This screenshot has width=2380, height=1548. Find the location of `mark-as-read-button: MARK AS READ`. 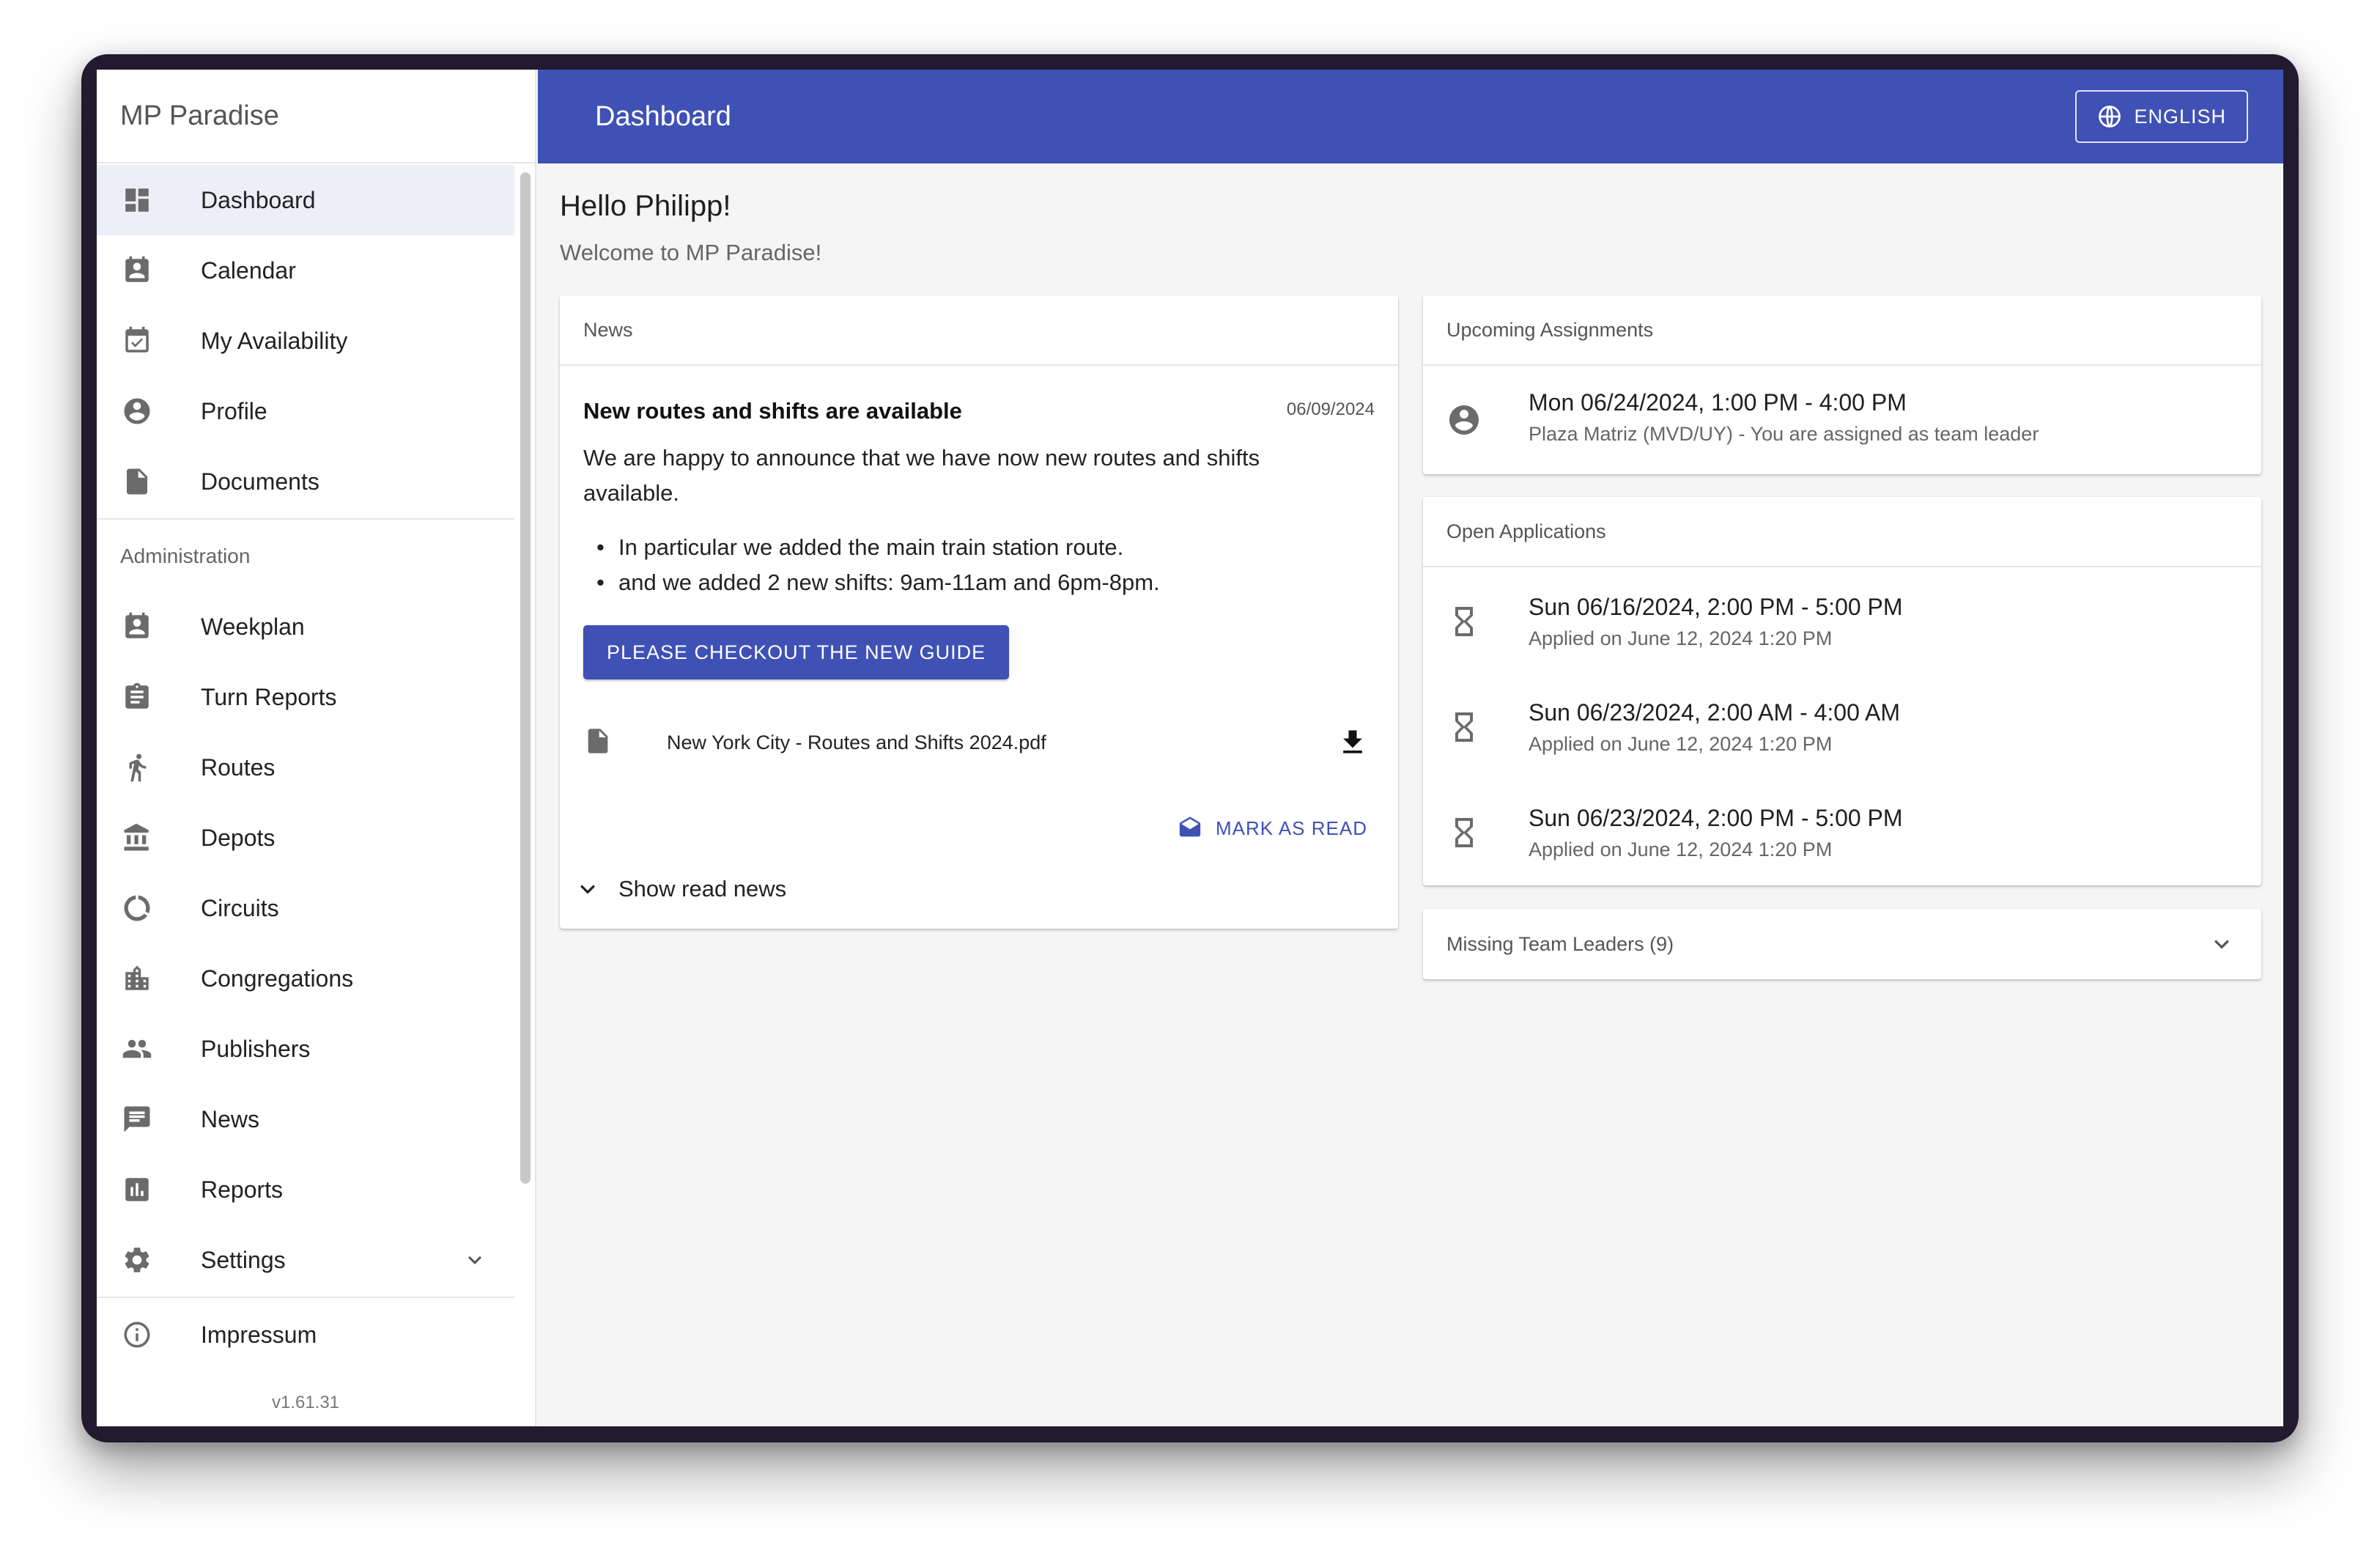

mark-as-read-button: MARK AS READ is located at coordinates (1272, 828).